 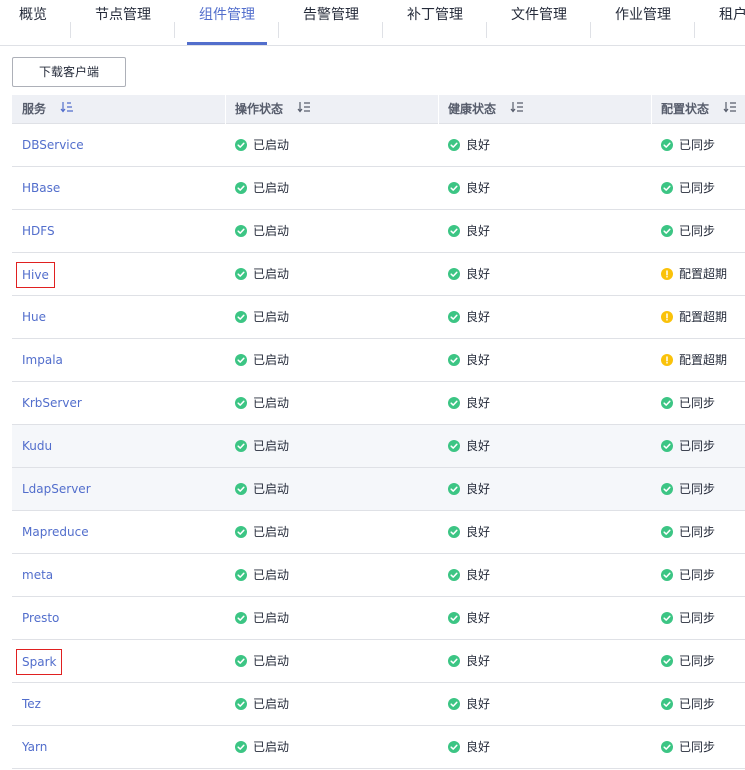 What do you see at coordinates (227, 43) in the screenshot?
I see `active-tab-indicator` at bounding box center [227, 43].